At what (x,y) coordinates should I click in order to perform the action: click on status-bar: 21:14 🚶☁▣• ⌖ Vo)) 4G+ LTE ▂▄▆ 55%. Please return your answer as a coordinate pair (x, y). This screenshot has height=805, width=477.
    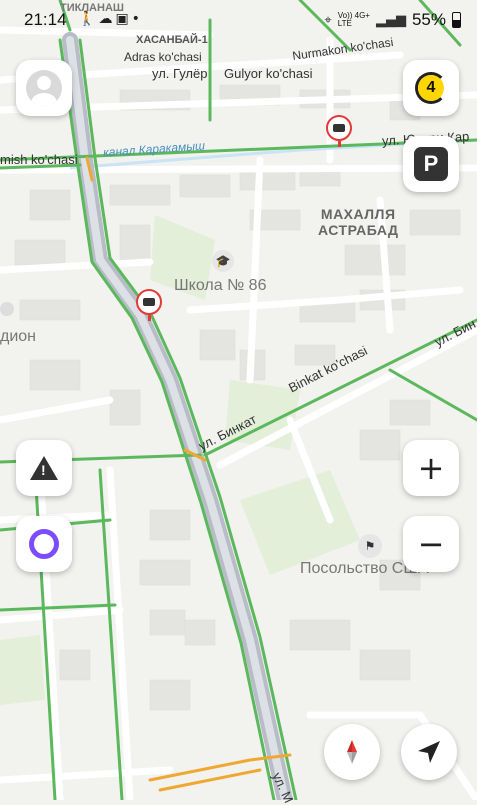
    Looking at the image, I should click on (238, 20).